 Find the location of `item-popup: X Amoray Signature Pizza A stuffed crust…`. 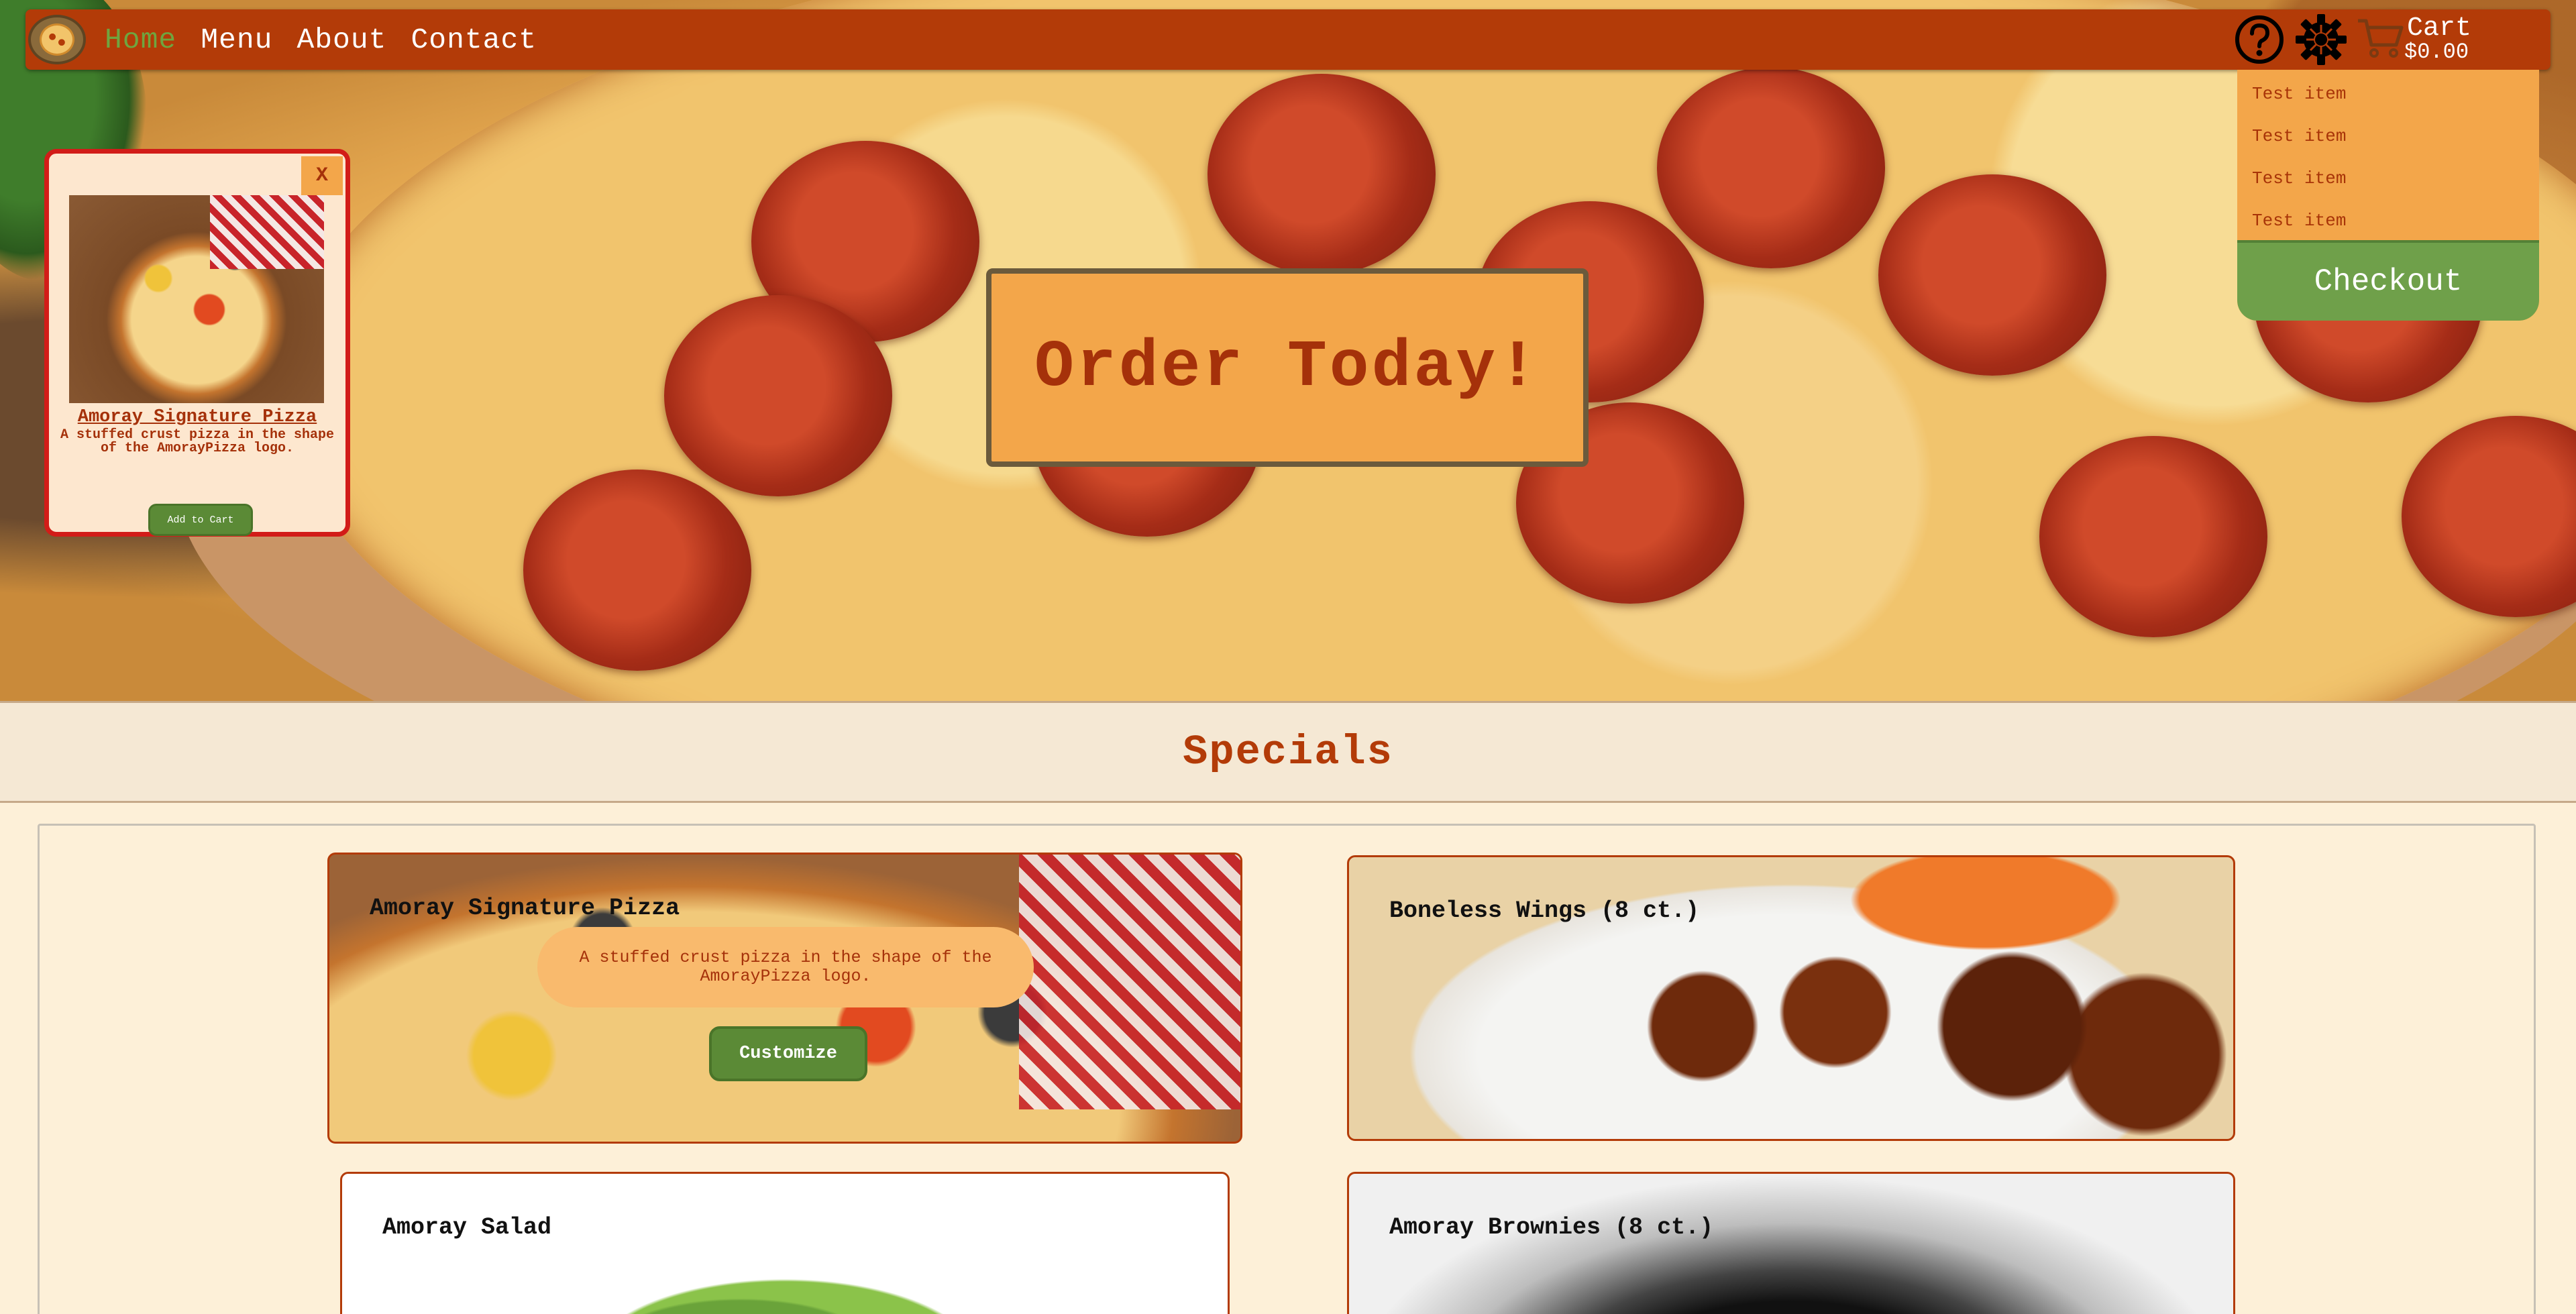

item-popup: X Amoray Signature Pizza A stuffed crust… is located at coordinates (197, 343).